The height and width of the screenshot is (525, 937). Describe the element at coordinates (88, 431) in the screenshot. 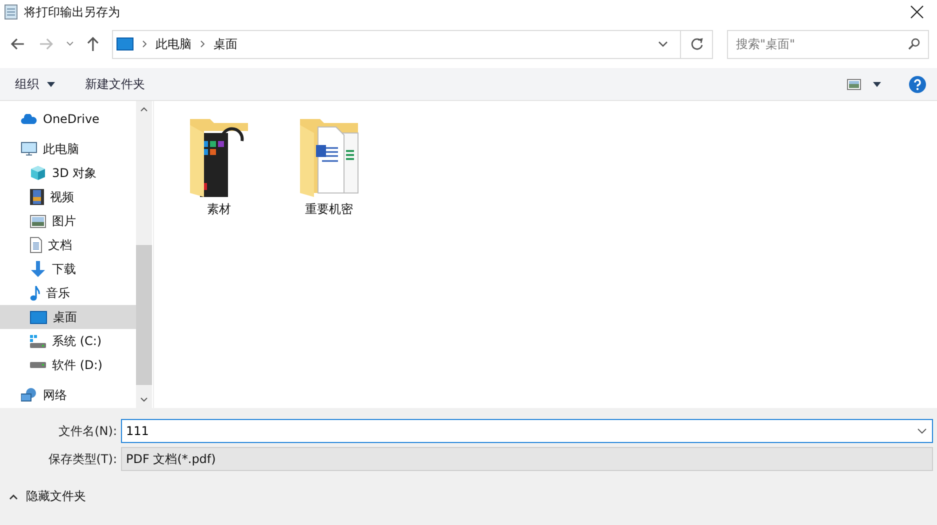

I see `field-label: 文件名(N):` at that location.